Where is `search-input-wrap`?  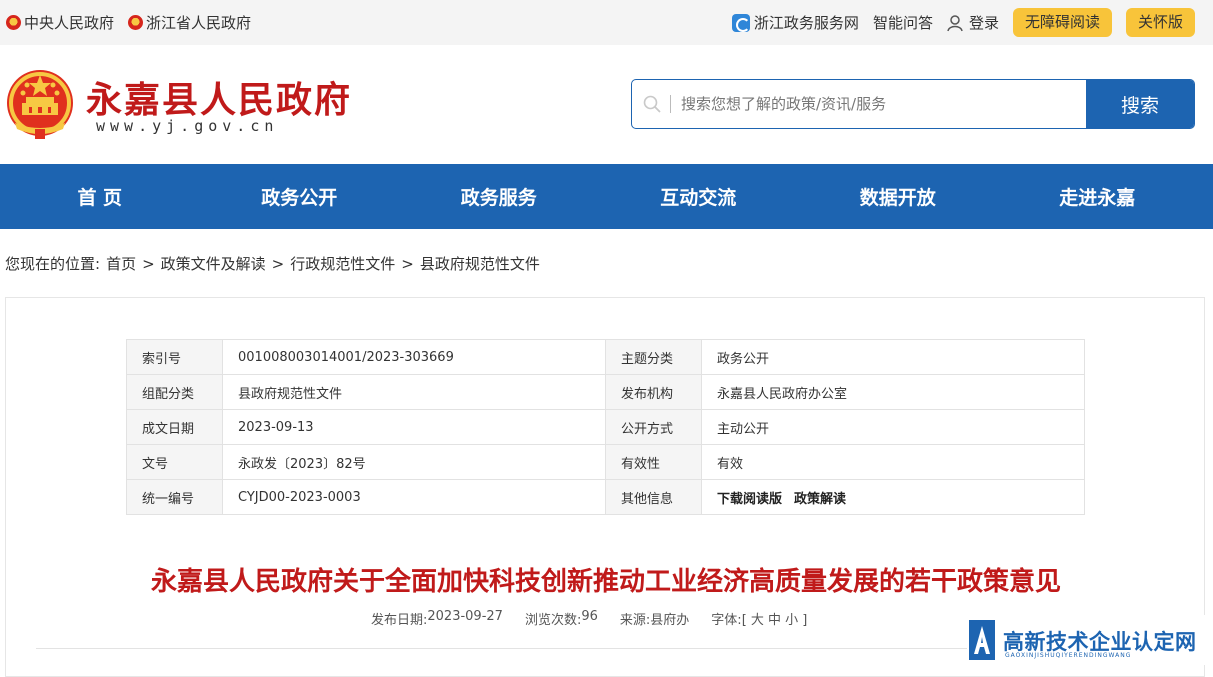 search-input-wrap is located at coordinates (859, 104).